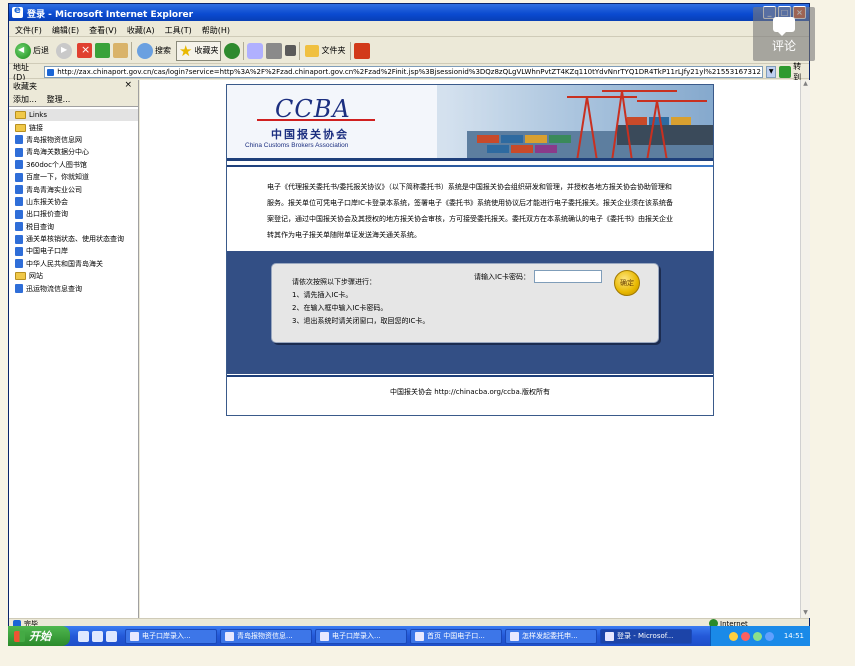 The image size is (855, 666). I want to click on ie-launch-icon, so click(83, 636).